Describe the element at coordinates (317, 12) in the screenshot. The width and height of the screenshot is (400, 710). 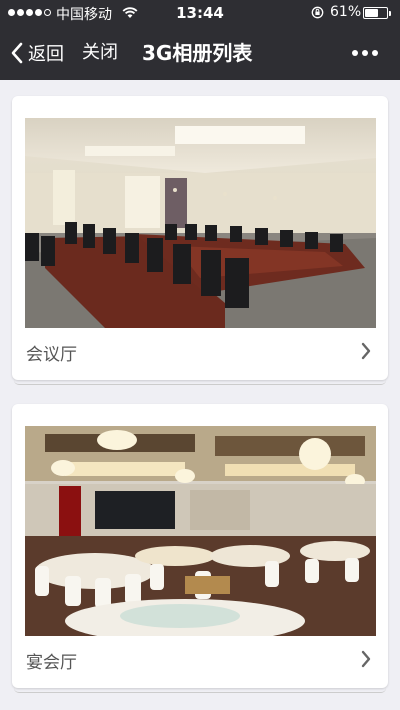
I see `rotation-lock-icon` at that location.